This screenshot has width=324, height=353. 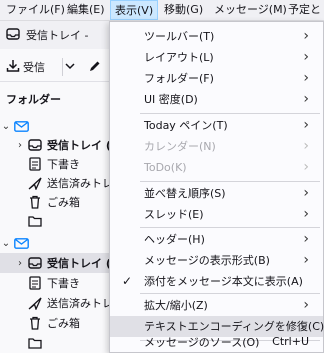 What do you see at coordinates (216, 214) in the screenshot?
I see `menuitem-threads: スレッド(E) ›` at bounding box center [216, 214].